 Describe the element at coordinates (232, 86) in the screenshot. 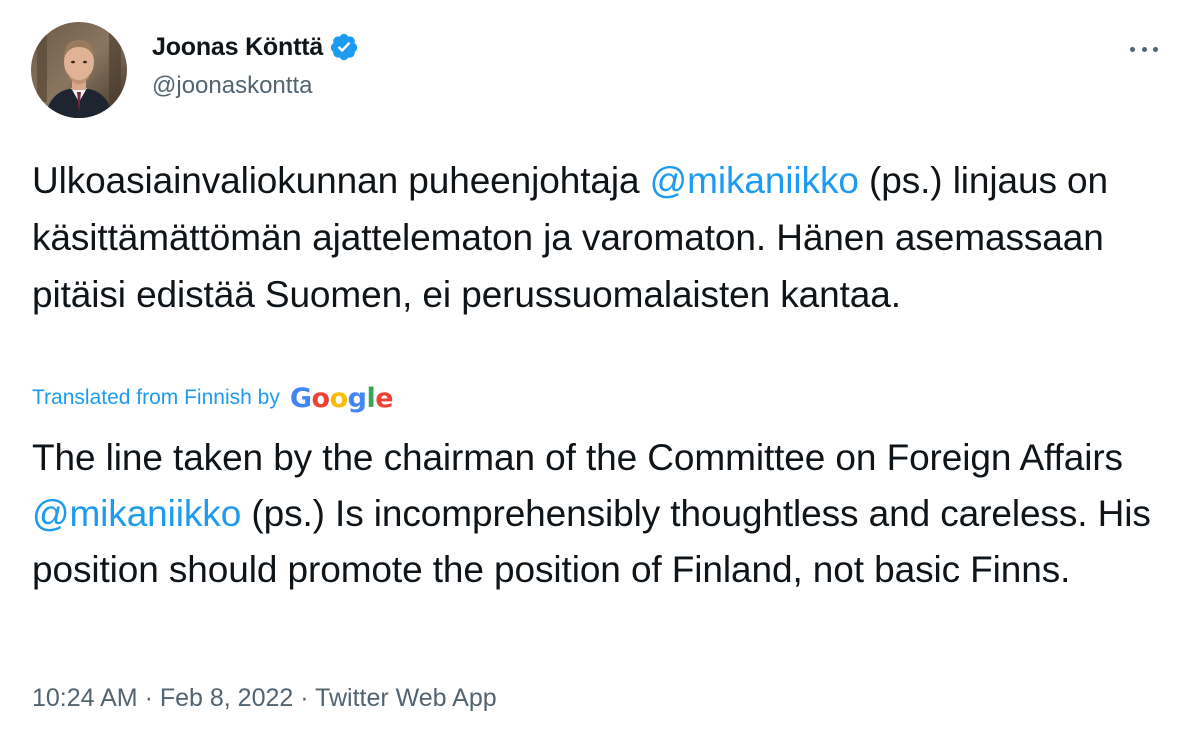

I see `author-handle: @joonaskontta` at that location.